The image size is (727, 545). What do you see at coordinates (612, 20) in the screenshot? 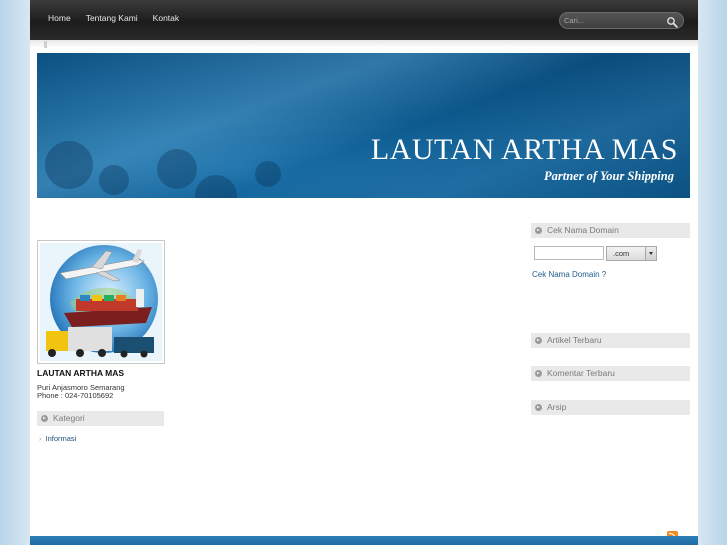
I see `search-input` at bounding box center [612, 20].